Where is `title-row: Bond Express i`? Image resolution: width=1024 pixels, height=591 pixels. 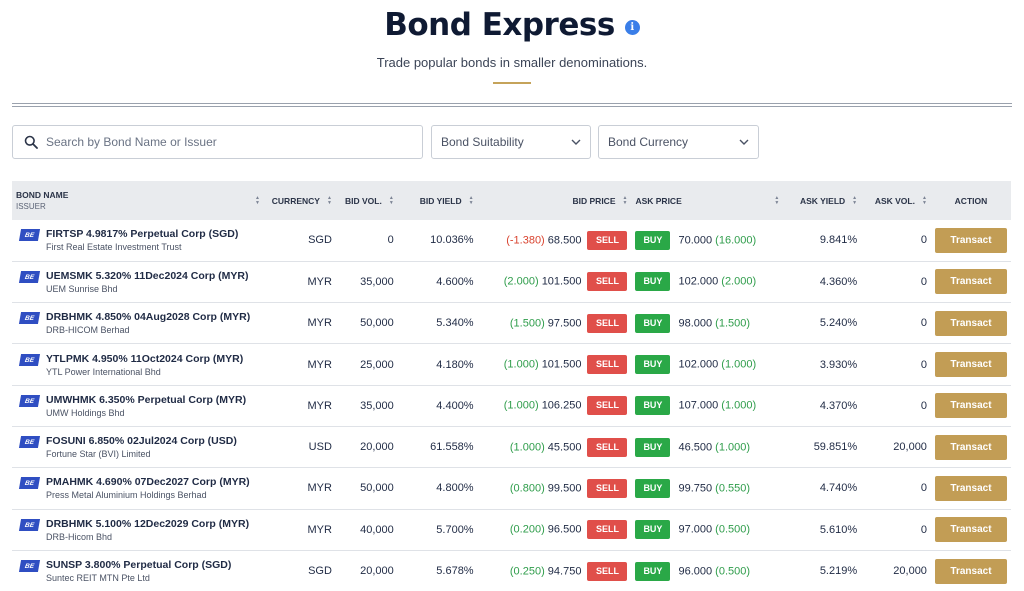 title-row: Bond Express i is located at coordinates (512, 25).